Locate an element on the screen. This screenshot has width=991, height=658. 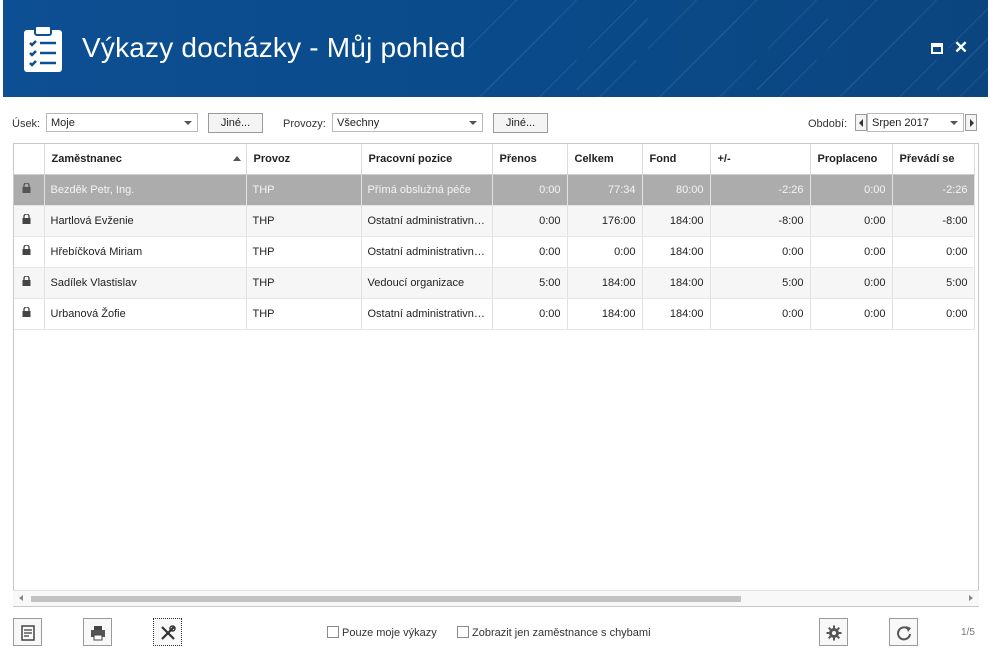
cell-employee: Sadílek Vlastislav is located at coordinates (145, 283).